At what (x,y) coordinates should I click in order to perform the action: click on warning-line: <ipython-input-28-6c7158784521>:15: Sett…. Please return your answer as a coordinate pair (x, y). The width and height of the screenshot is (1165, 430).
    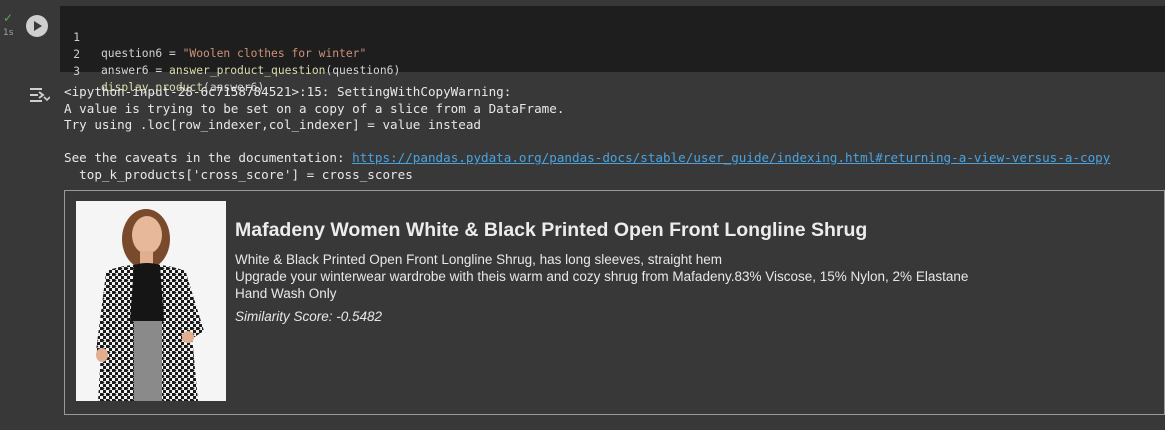
    Looking at the image, I should click on (288, 91).